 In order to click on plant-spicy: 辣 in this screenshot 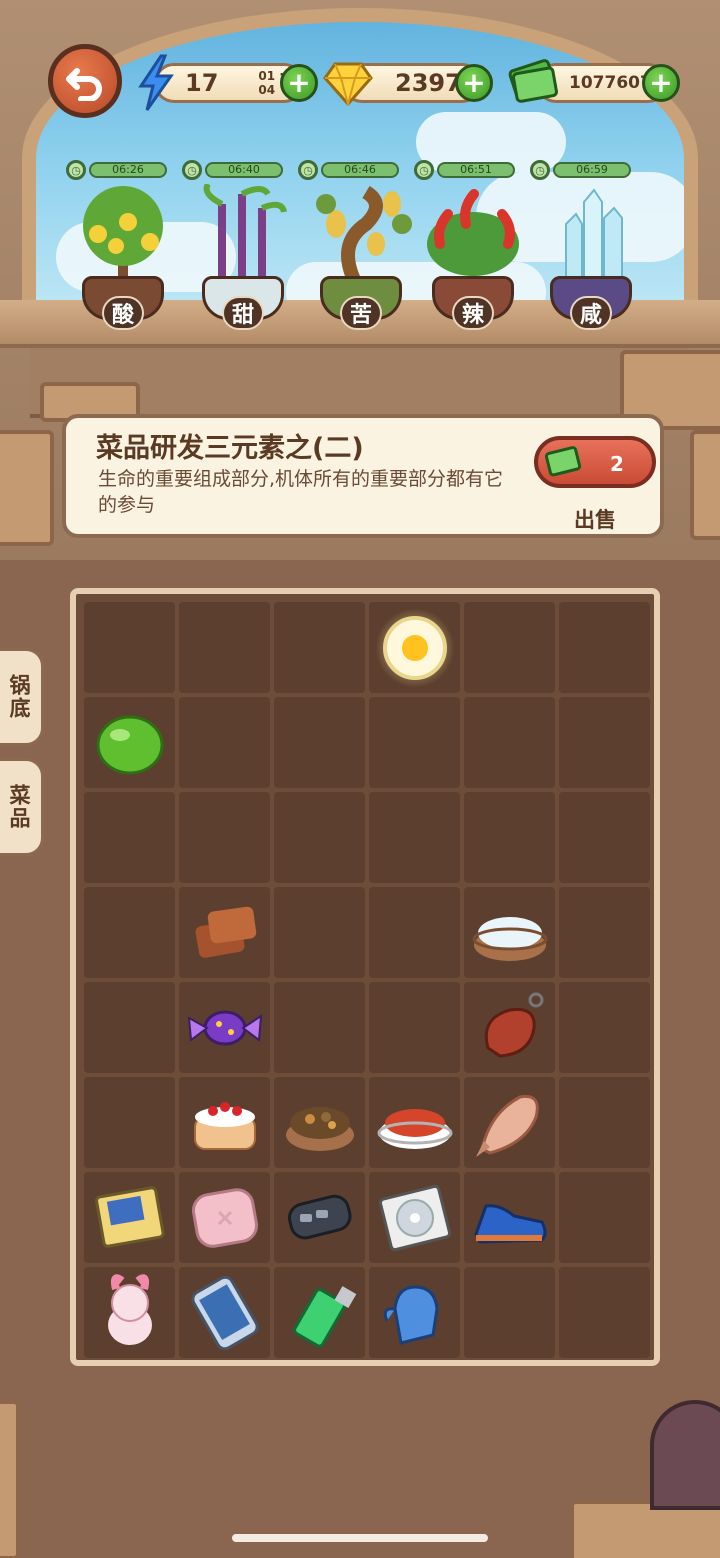, I will do `click(473, 259)`.